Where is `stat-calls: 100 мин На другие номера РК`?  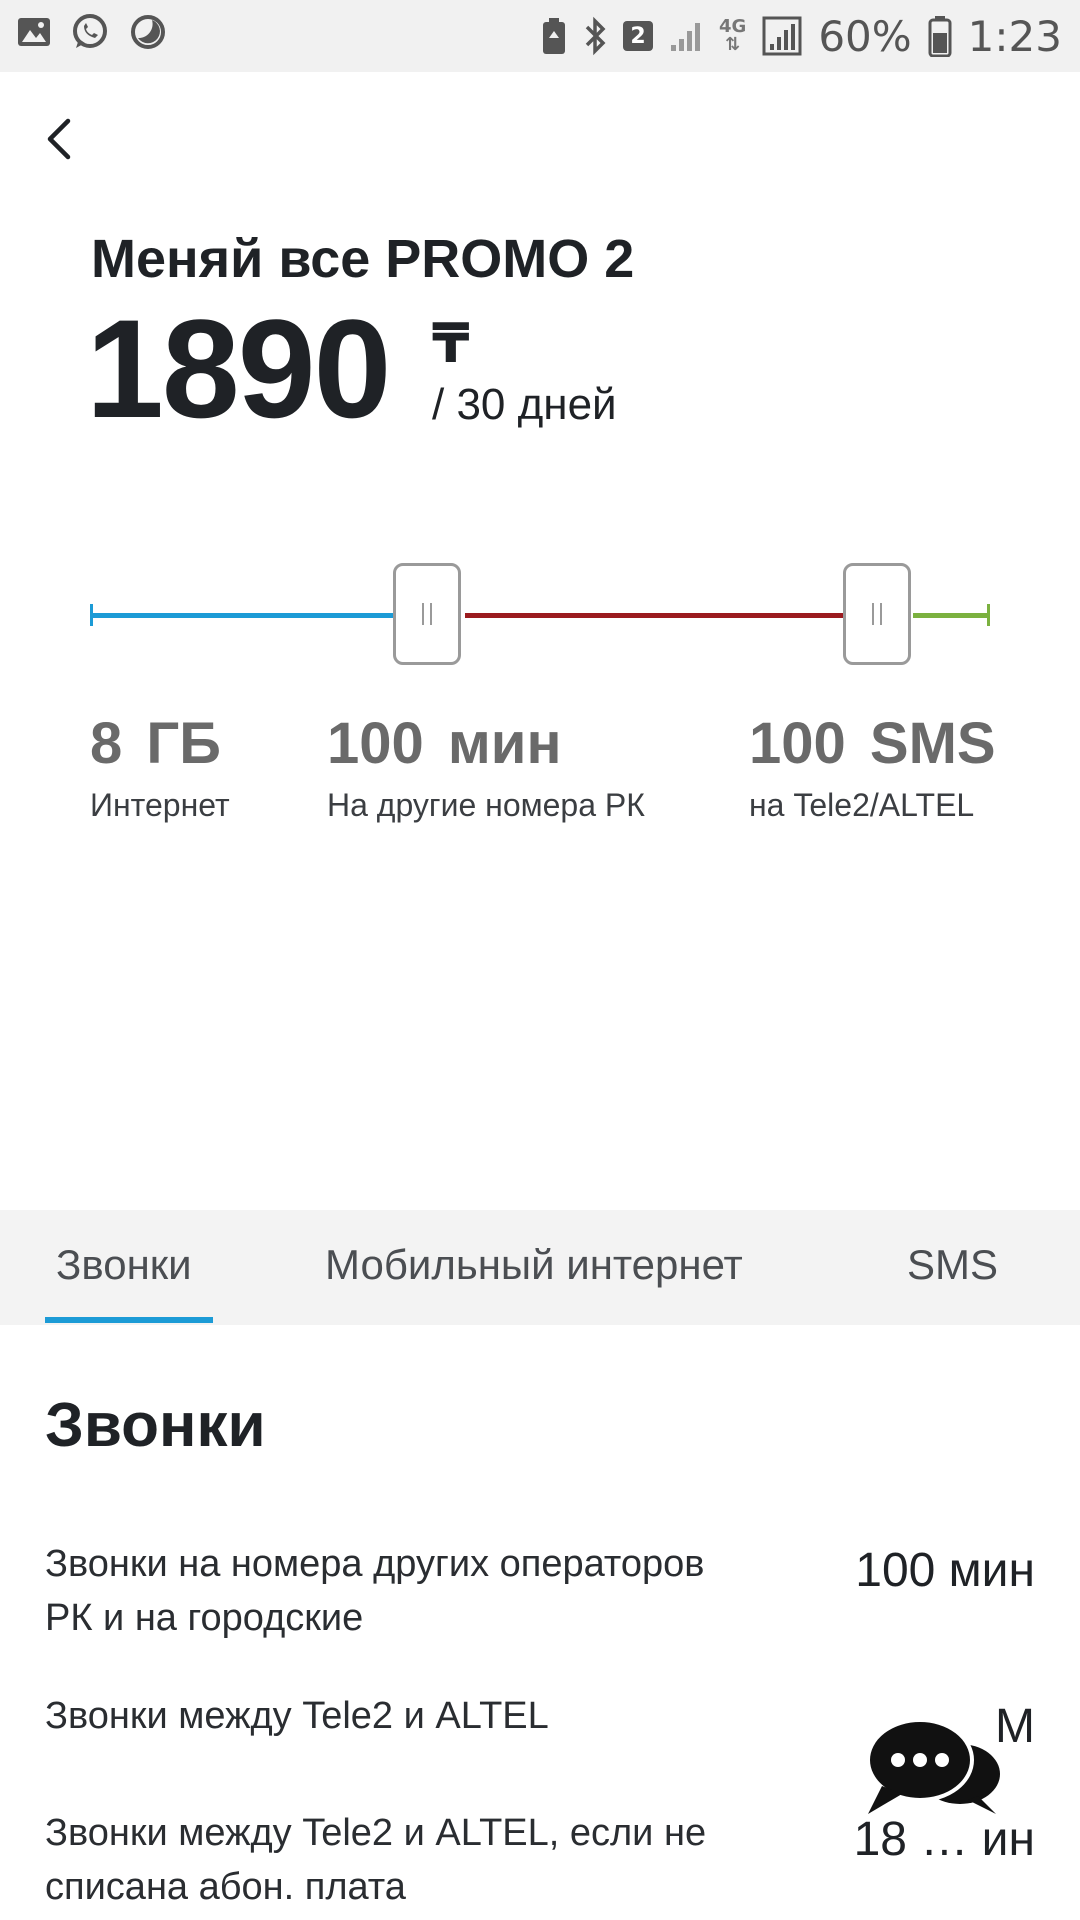 stat-calls: 100 мин На другие номера РК is located at coordinates (486, 767).